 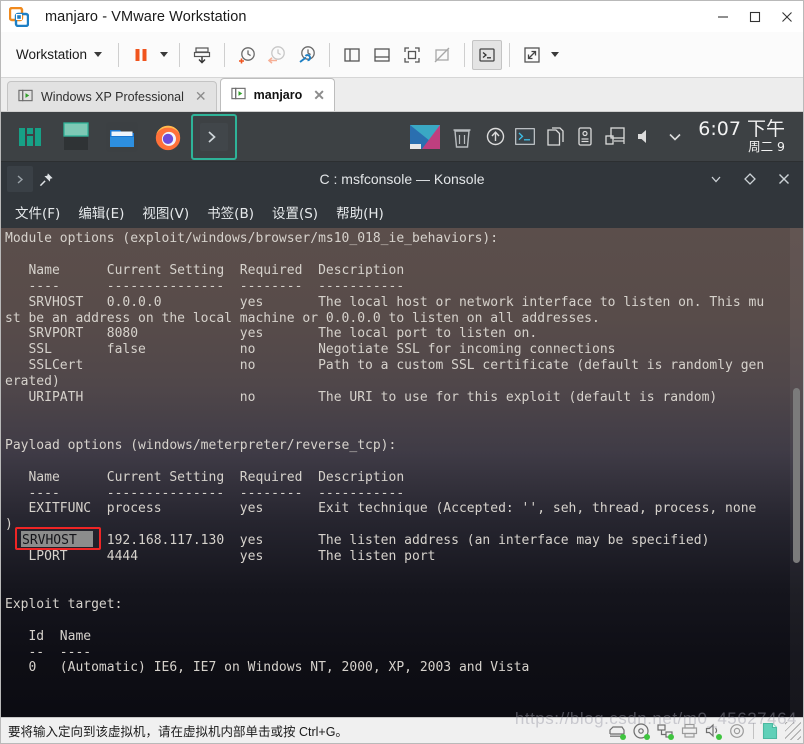 What do you see at coordinates (645, 137) in the screenshot?
I see `tray-volume-icon` at bounding box center [645, 137].